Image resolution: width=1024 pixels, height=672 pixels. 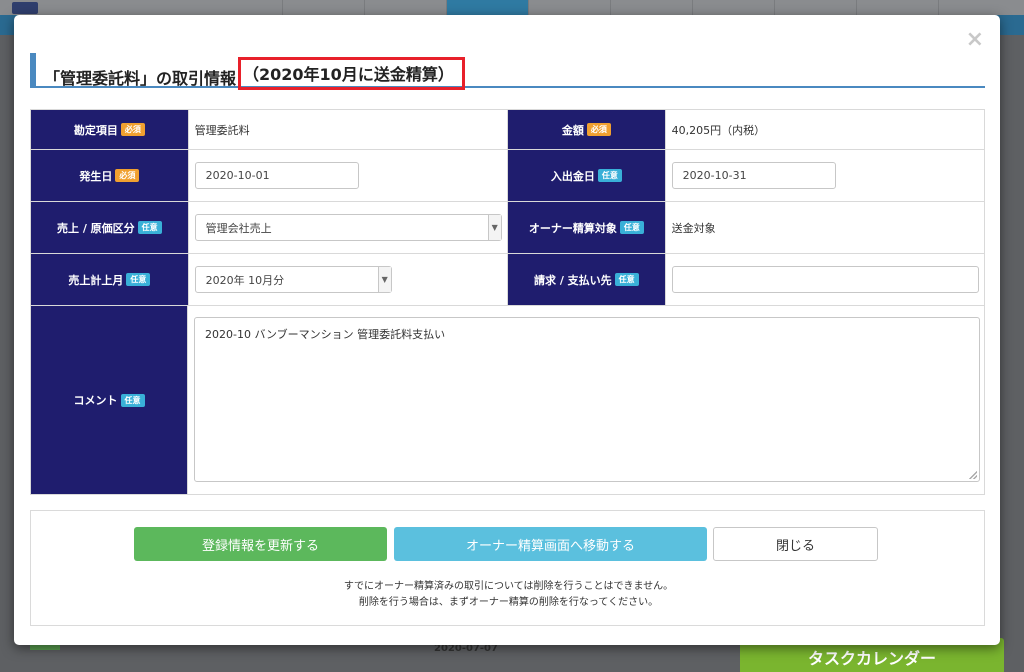 I want to click on occurrence-date-label: 発生日 必須, so click(x=110, y=175).